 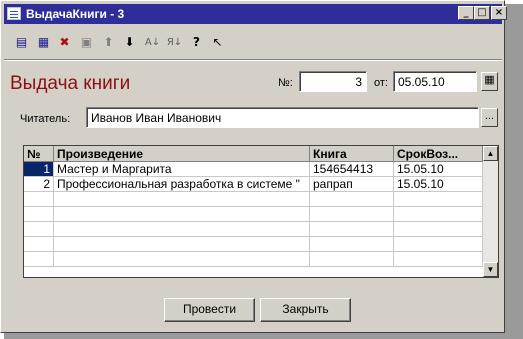 What do you see at coordinates (43, 42) in the screenshot?
I see `edit-row-icon: ▦` at bounding box center [43, 42].